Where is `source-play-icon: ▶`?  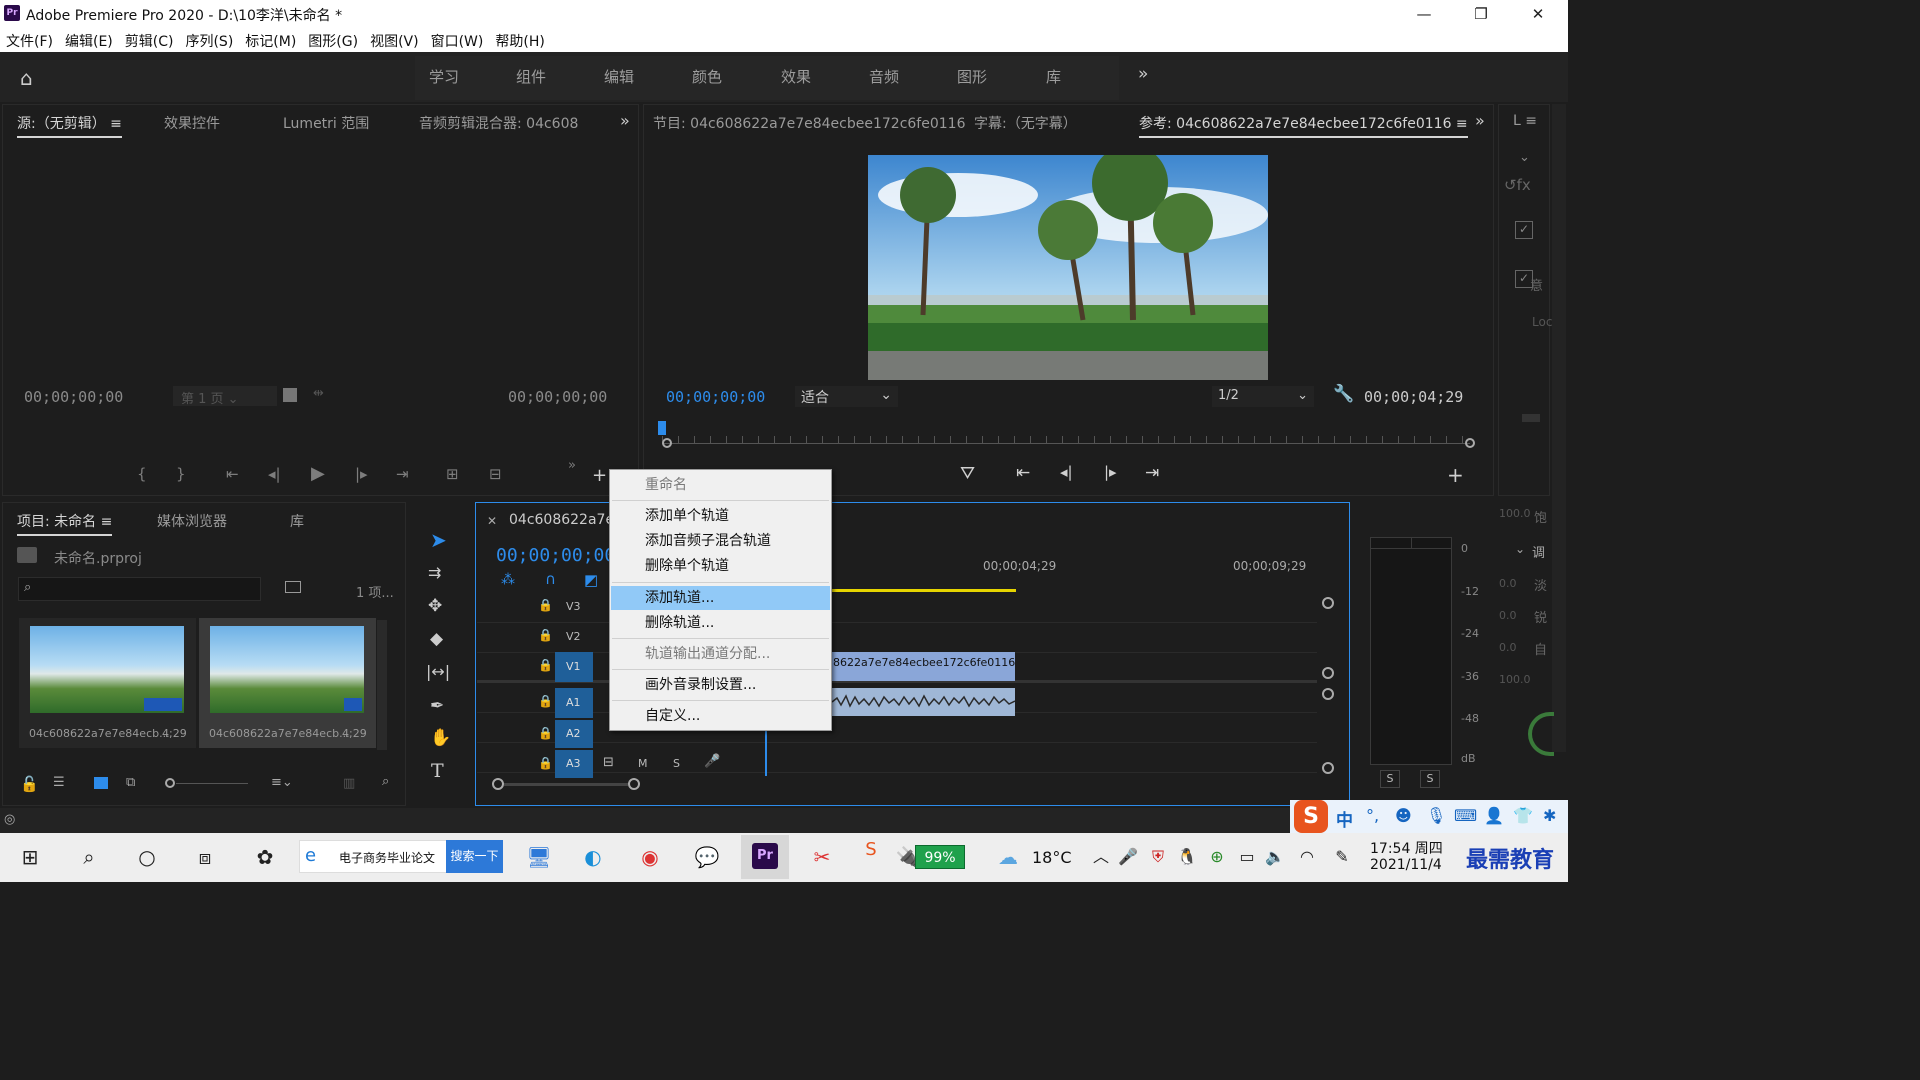
source-play-icon: ▶ is located at coordinates (318, 473).